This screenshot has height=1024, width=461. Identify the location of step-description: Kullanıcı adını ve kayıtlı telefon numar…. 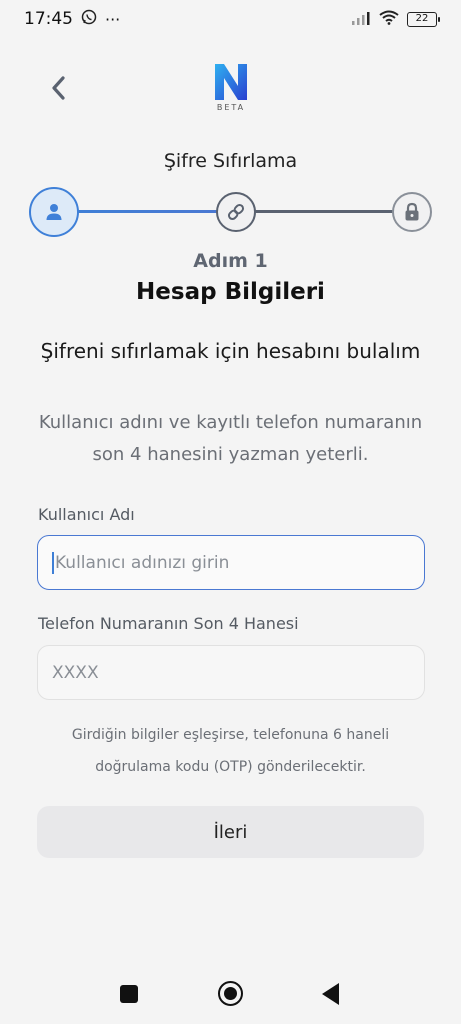
(230, 438).